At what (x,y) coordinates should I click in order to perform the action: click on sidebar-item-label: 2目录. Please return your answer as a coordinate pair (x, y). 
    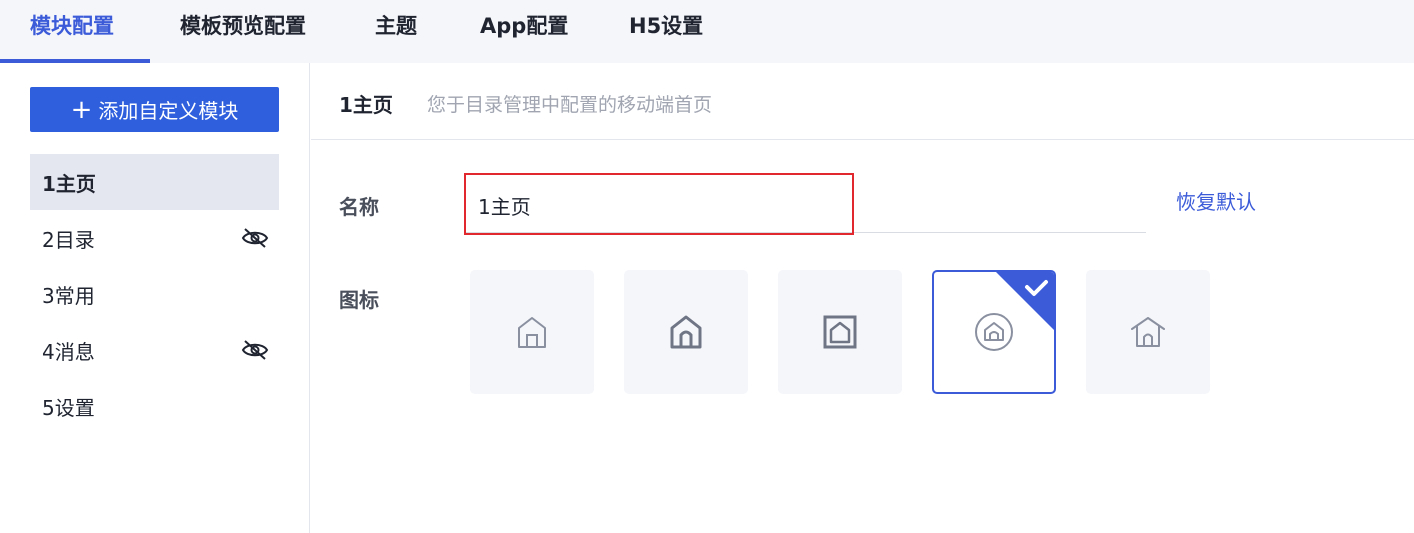
    Looking at the image, I should click on (68, 239).